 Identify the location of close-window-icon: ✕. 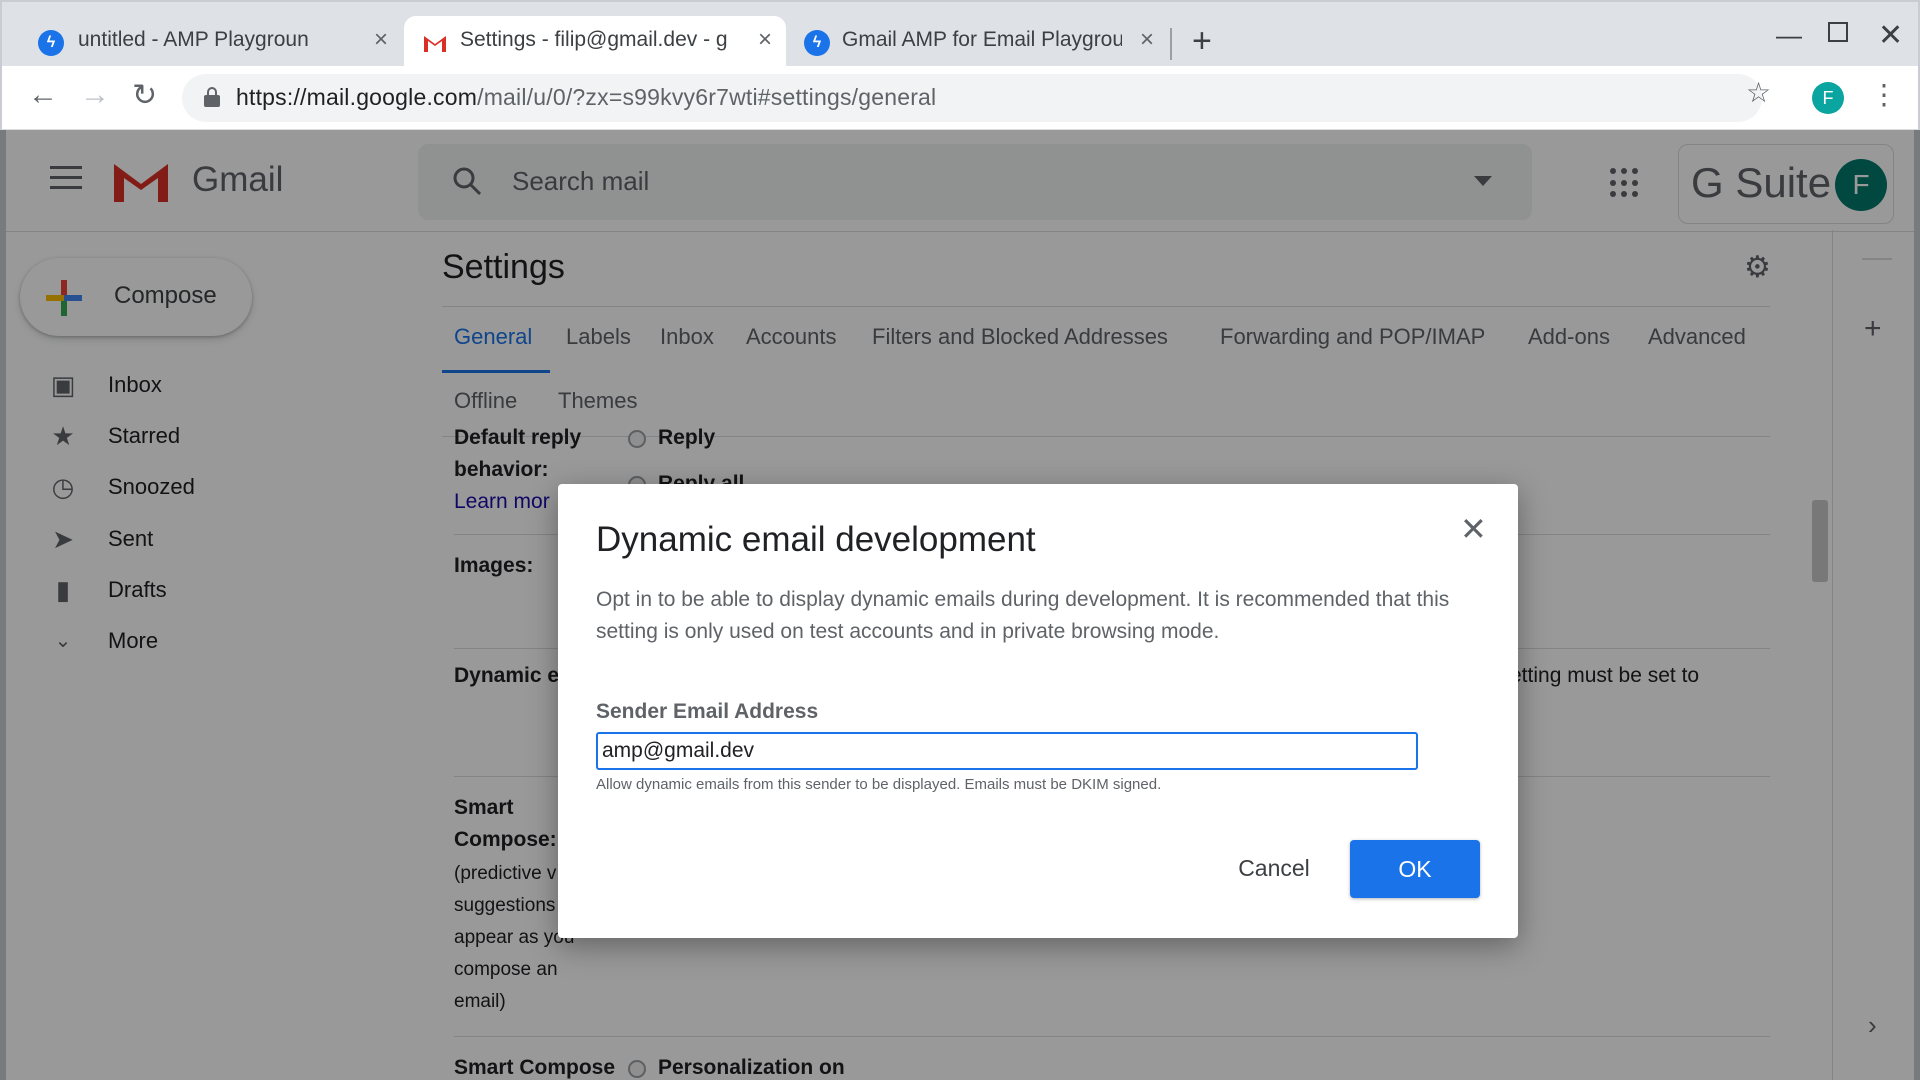
(1890, 35).